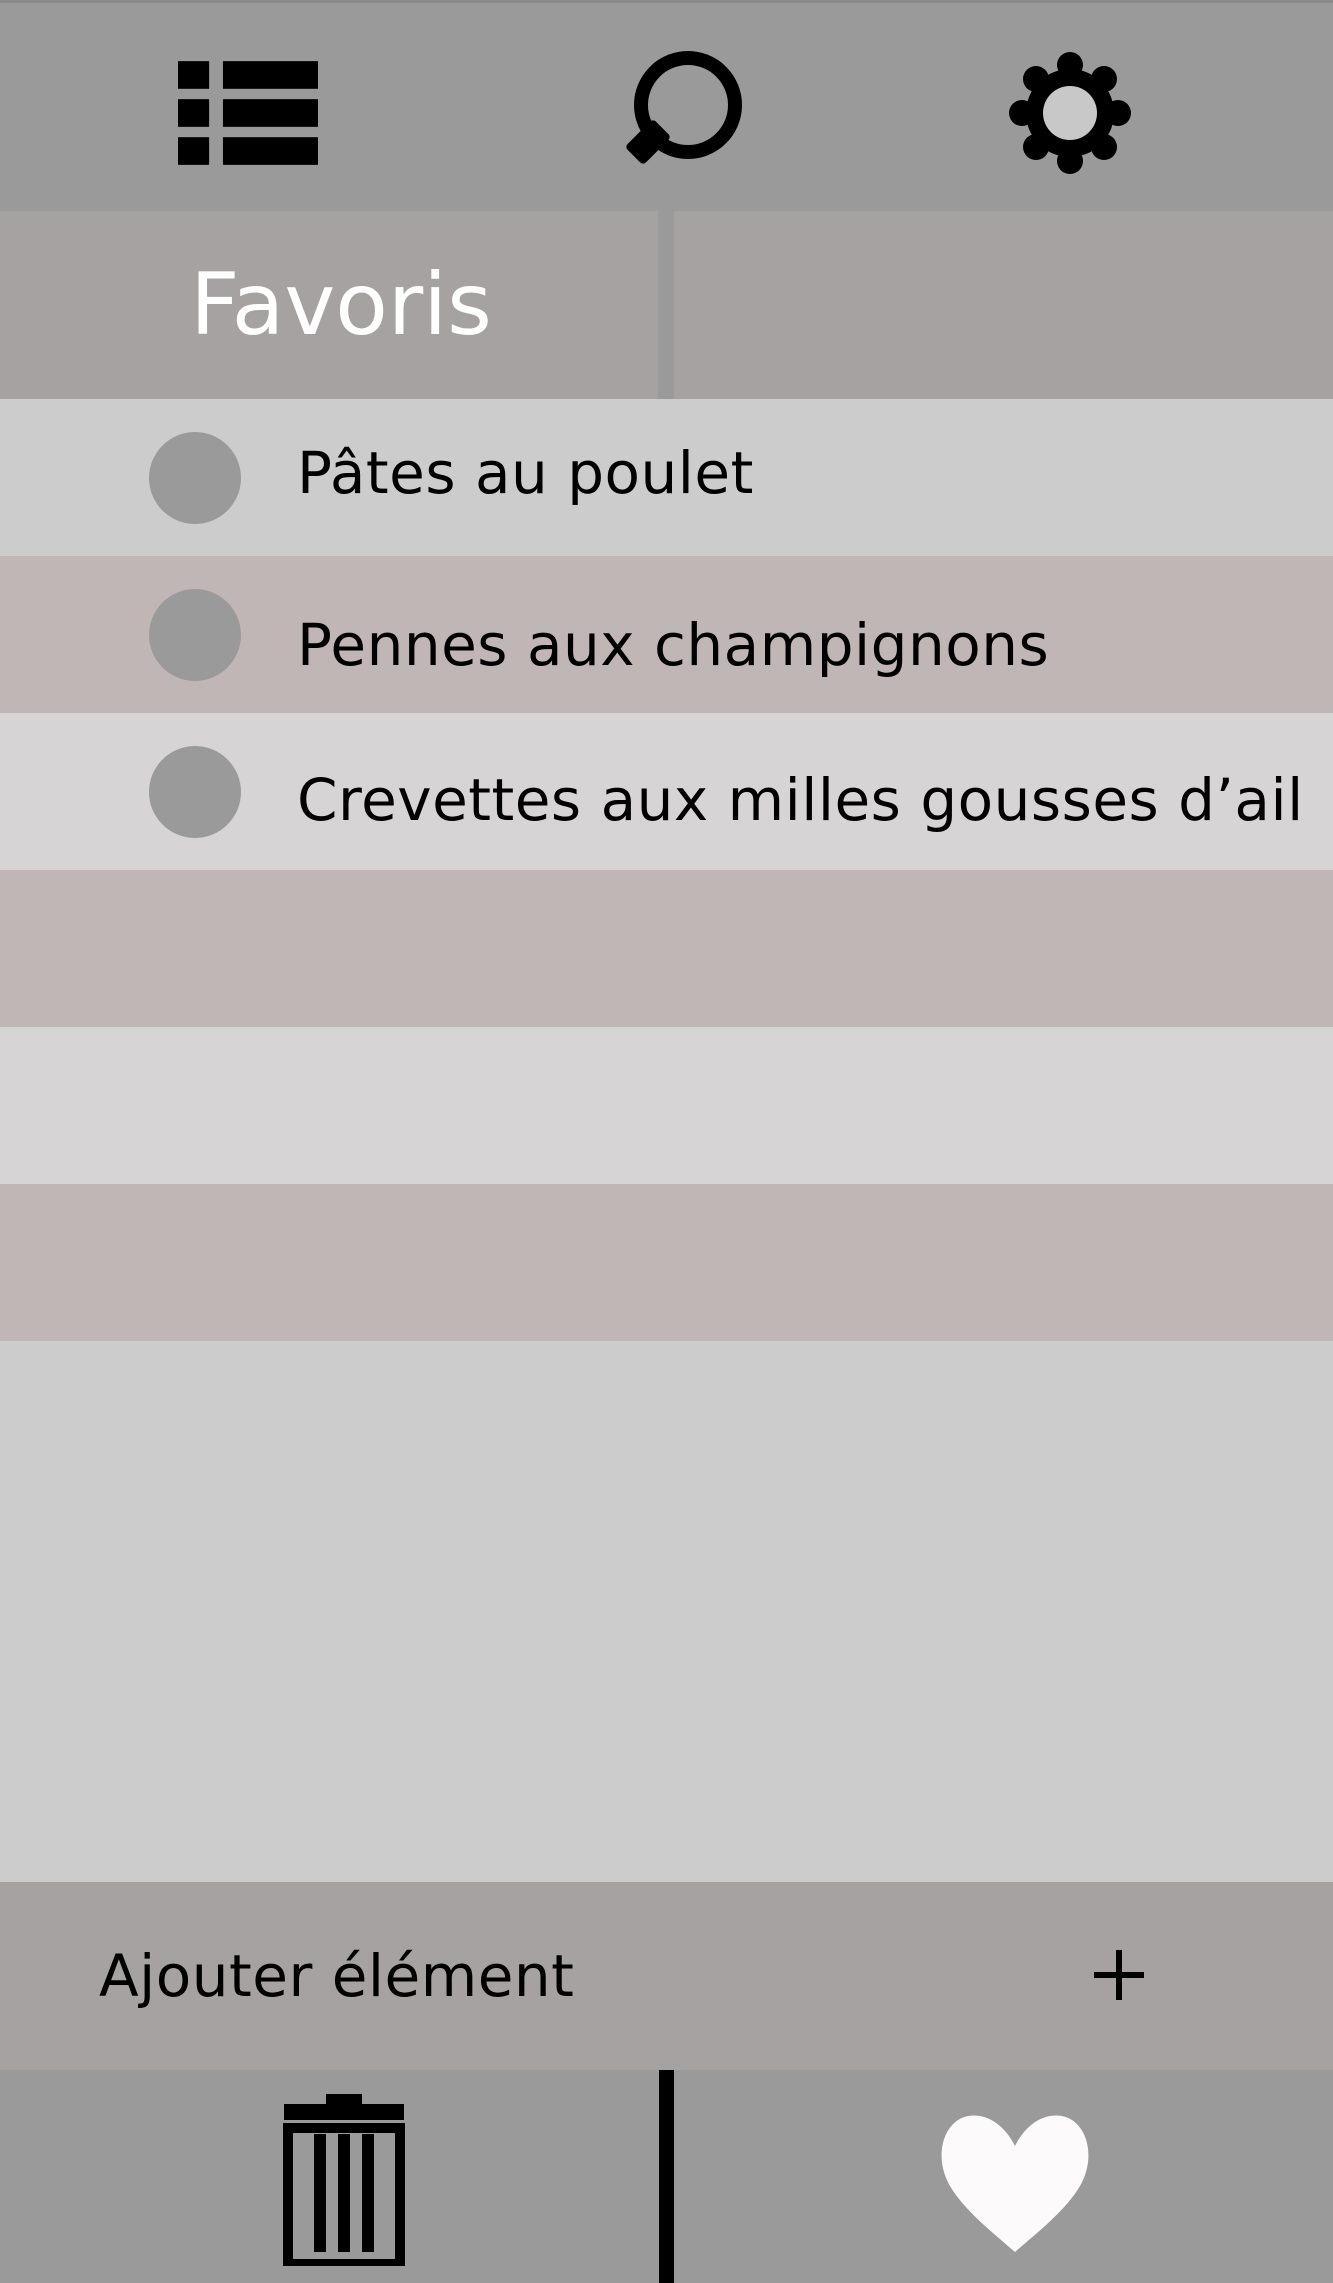 The image size is (1333, 2283). I want to click on list-button, so click(248, 113).